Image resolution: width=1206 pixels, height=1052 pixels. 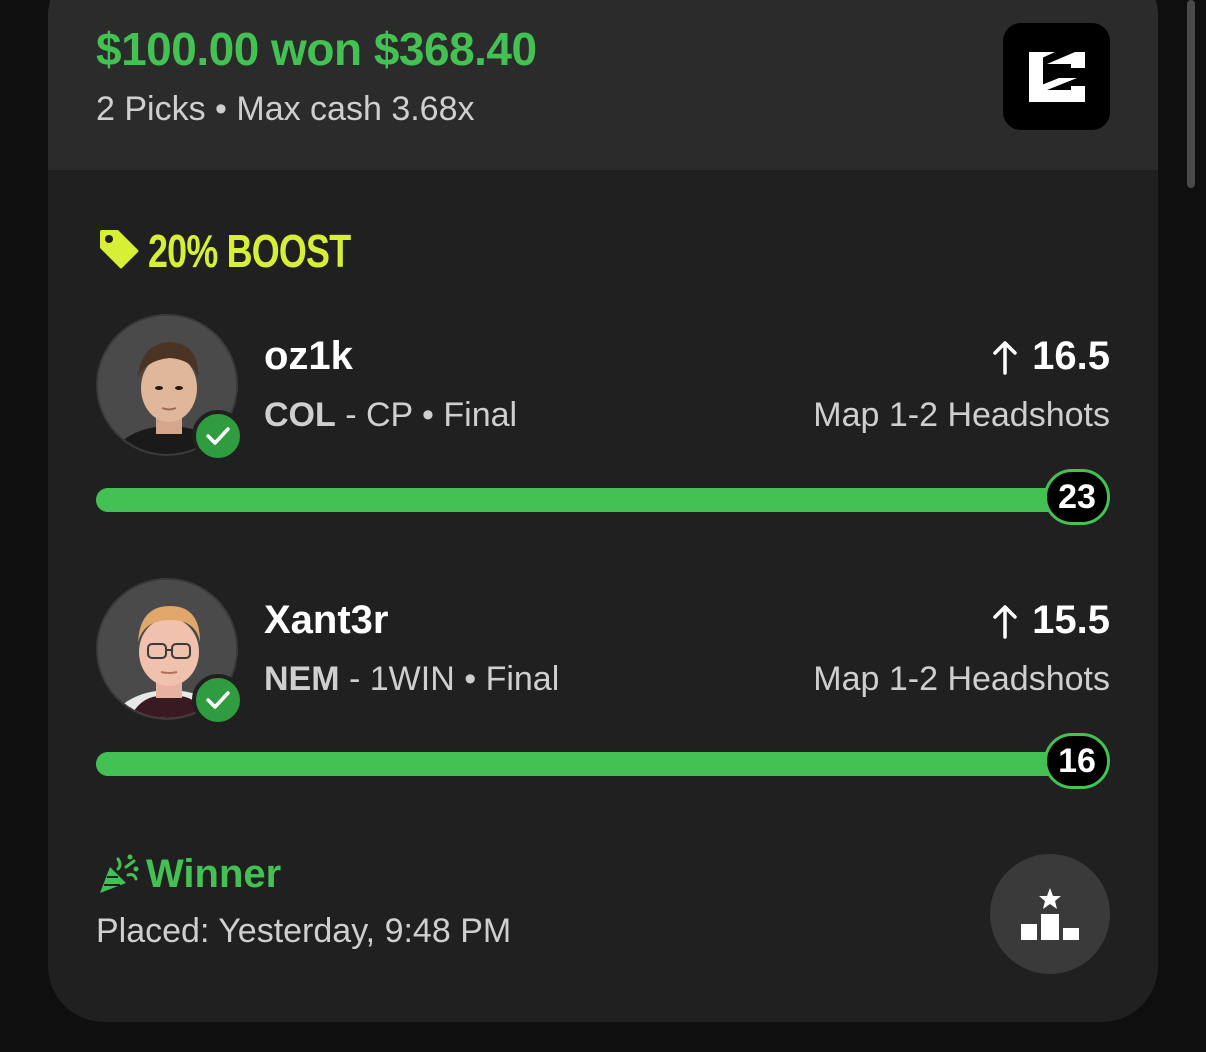 I want to click on result-badge: 23, so click(x=1077, y=497).